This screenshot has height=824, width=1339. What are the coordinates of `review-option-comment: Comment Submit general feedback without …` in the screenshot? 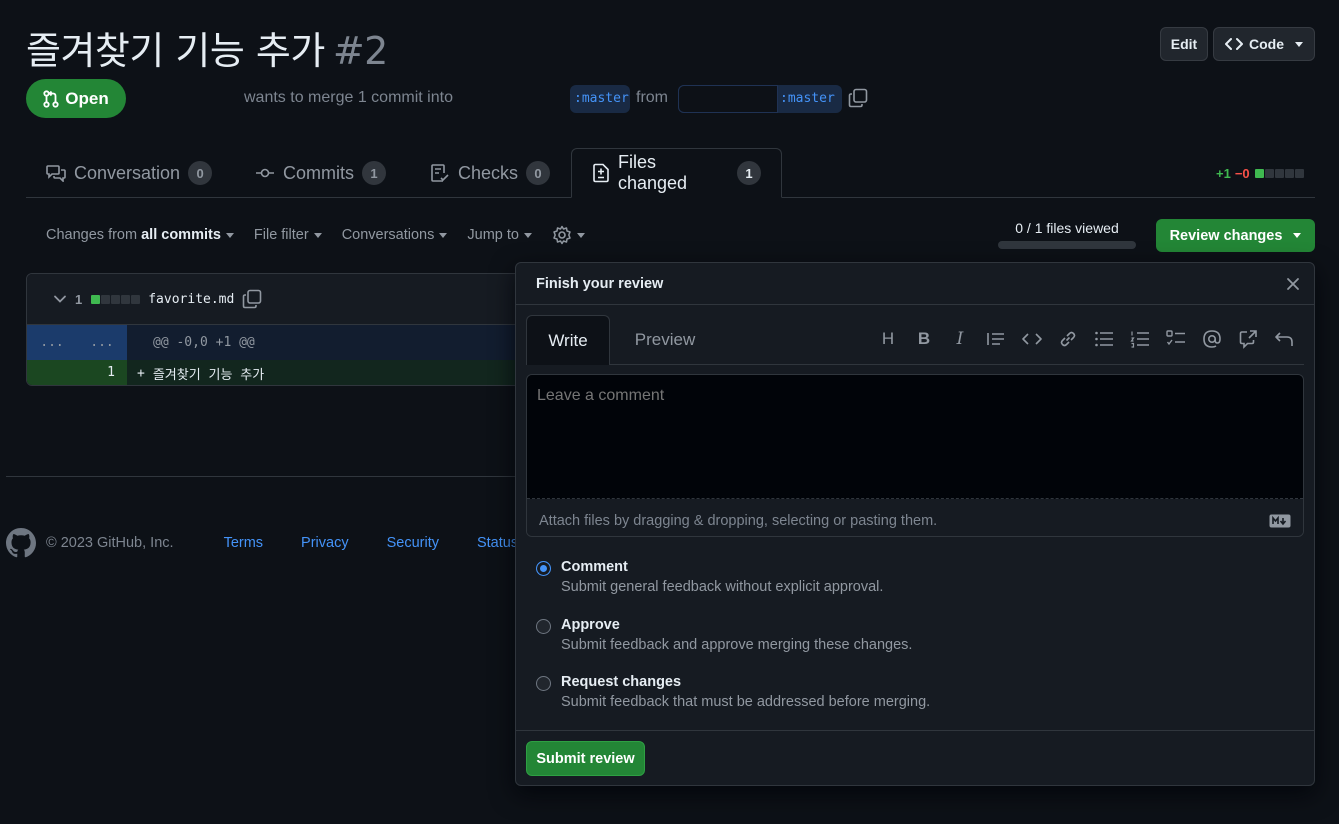 It's located at (709, 577).